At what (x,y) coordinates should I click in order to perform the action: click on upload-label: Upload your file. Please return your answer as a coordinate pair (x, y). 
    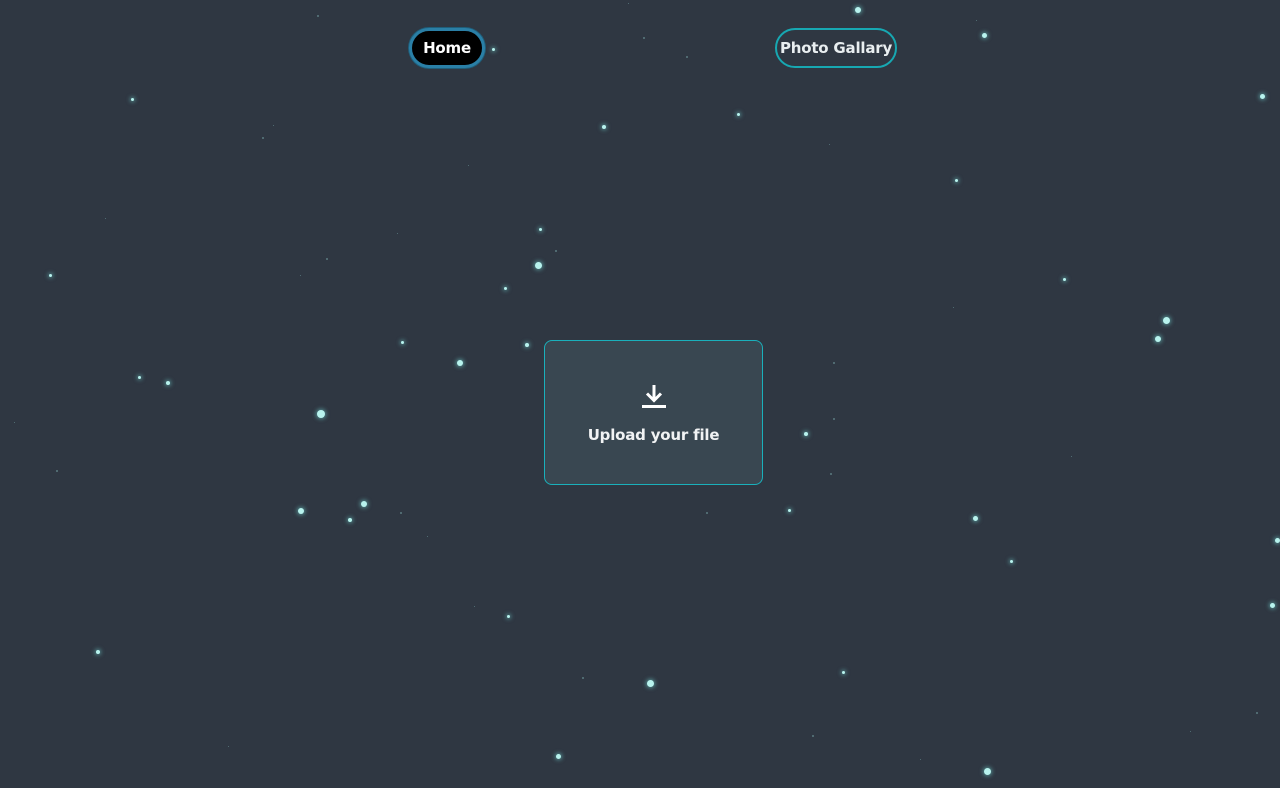
    Looking at the image, I should click on (653, 434).